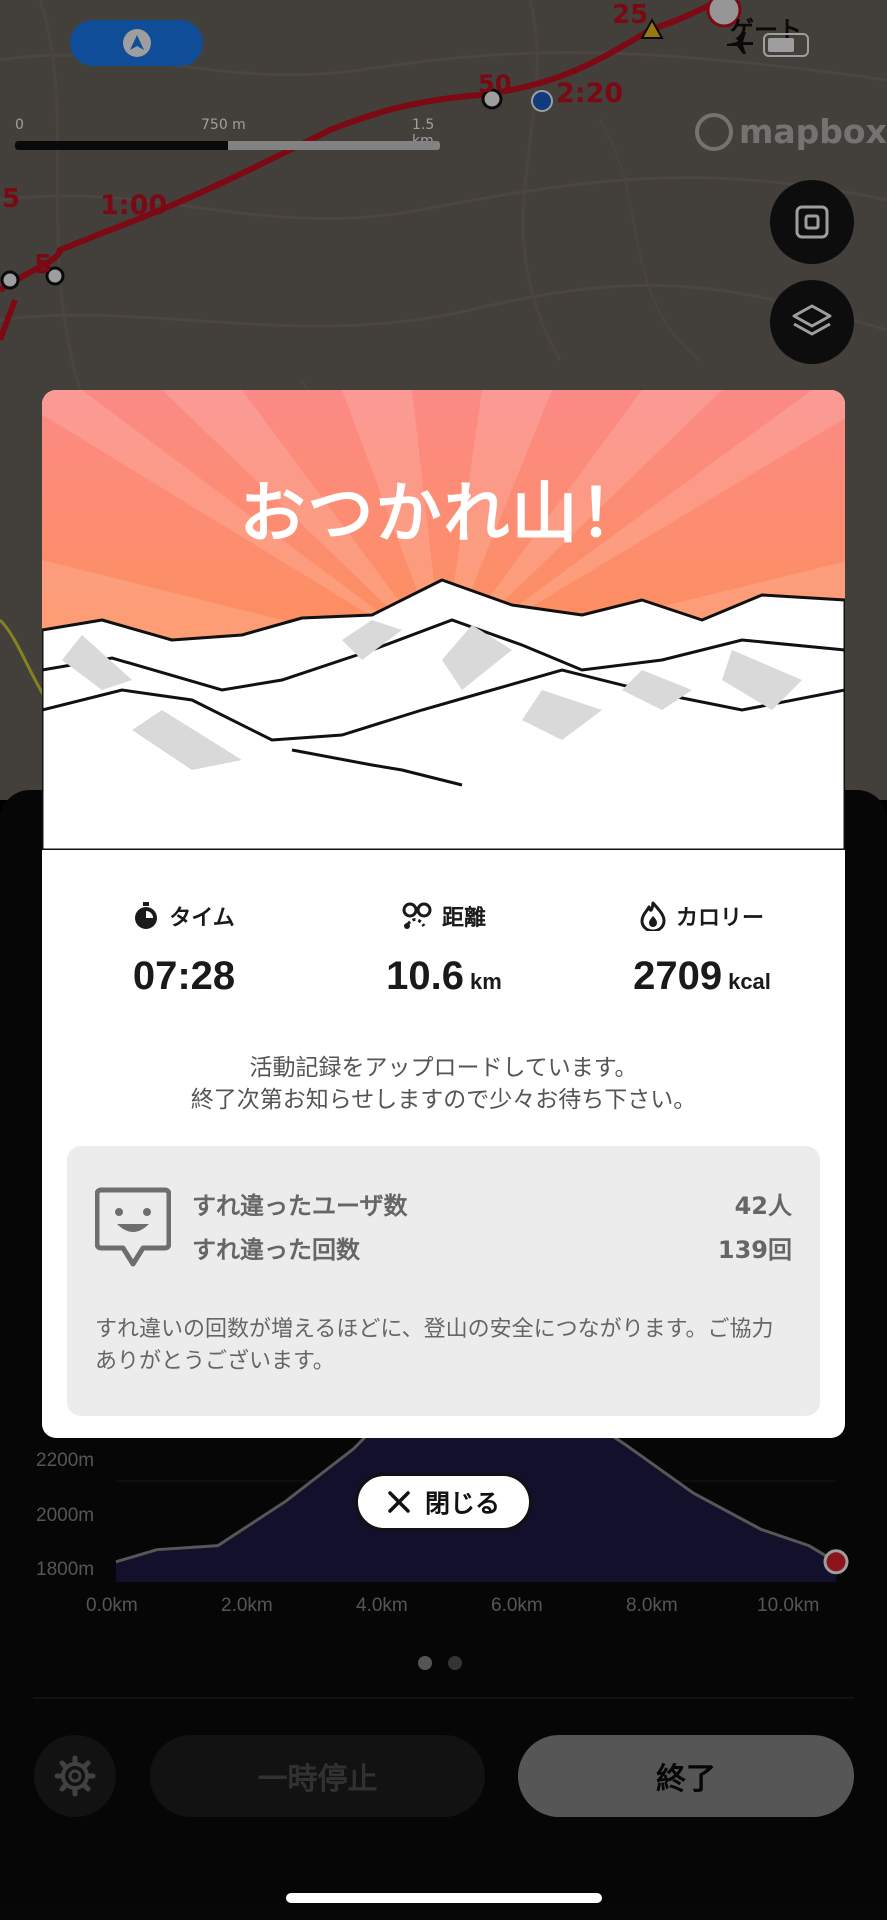 Image resolution: width=887 pixels, height=1920 pixels. I want to click on stat-distance: 距離 10.6 km, so click(444, 949).